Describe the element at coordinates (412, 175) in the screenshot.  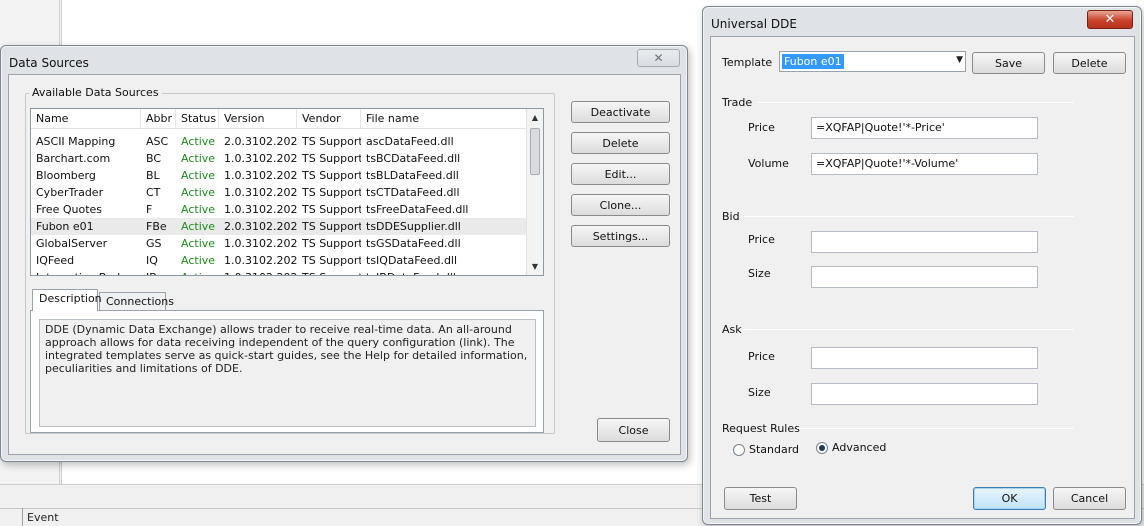
I see `row-cell-file: tsBLDataFeed.dll` at that location.